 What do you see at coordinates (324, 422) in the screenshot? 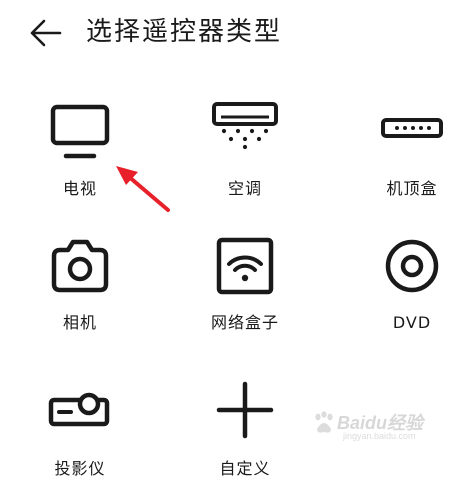
I see `paw-icon` at bounding box center [324, 422].